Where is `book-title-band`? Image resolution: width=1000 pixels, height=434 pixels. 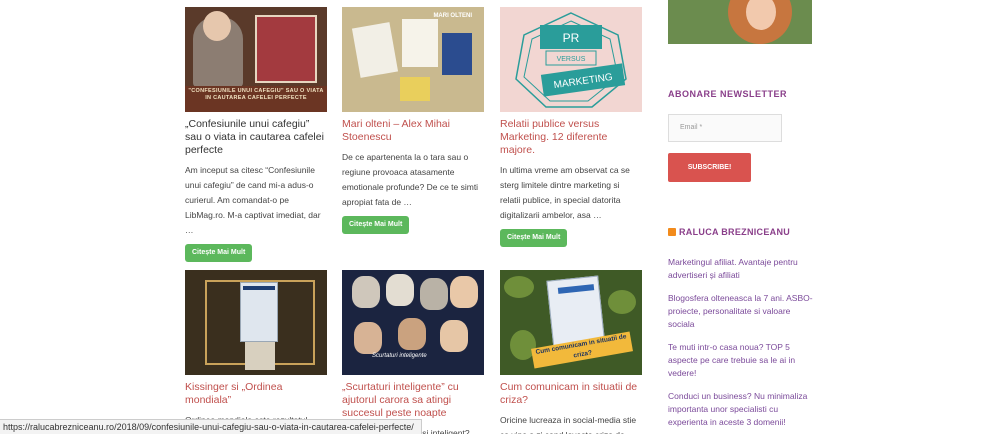 book-title-band is located at coordinates (259, 288).